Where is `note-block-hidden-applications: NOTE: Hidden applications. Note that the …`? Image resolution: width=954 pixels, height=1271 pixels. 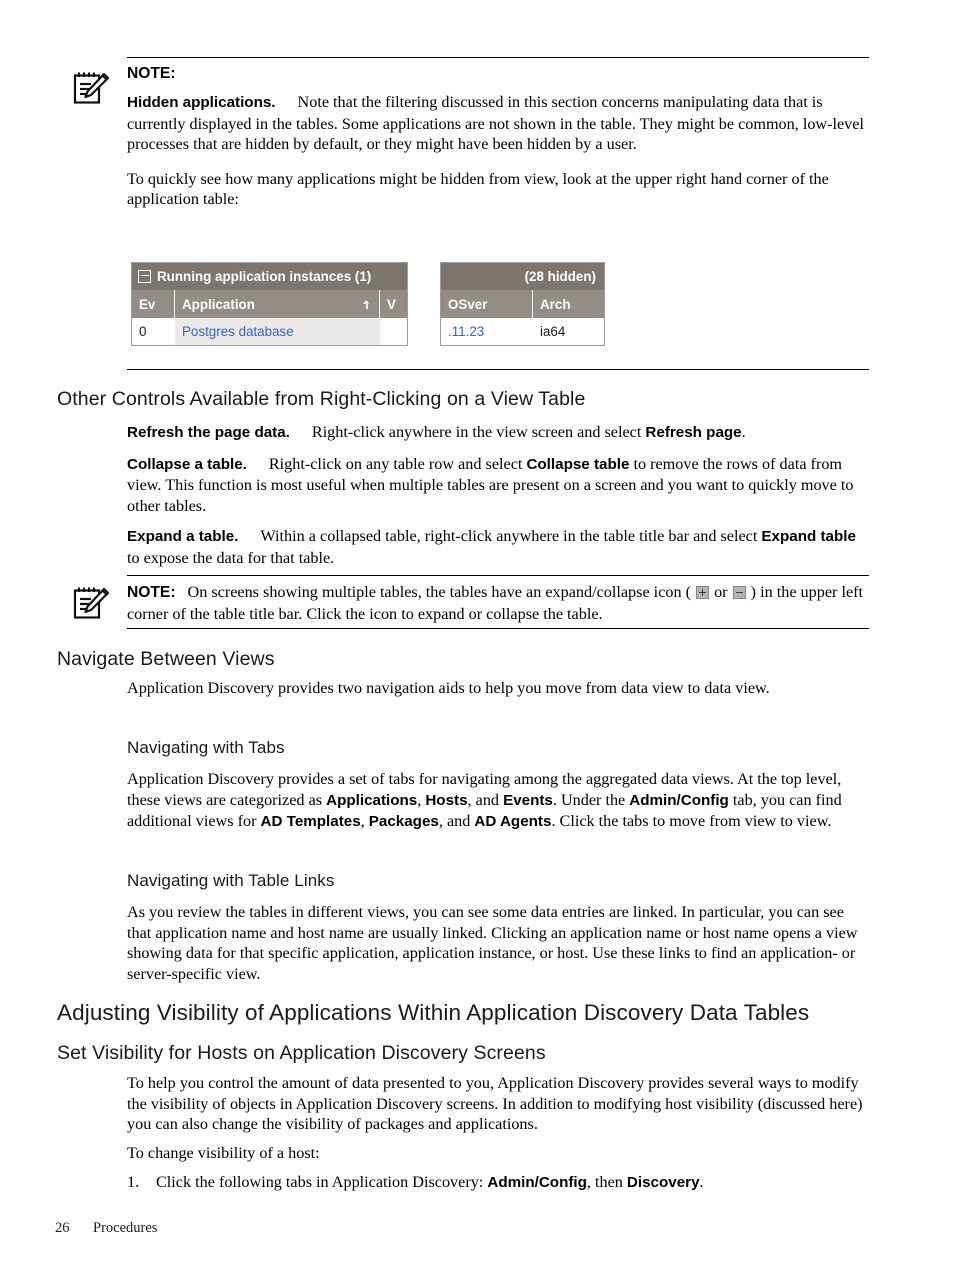
note-block-hidden-applications: NOTE: Hidden applications. Note that the … is located at coordinates (463, 137).